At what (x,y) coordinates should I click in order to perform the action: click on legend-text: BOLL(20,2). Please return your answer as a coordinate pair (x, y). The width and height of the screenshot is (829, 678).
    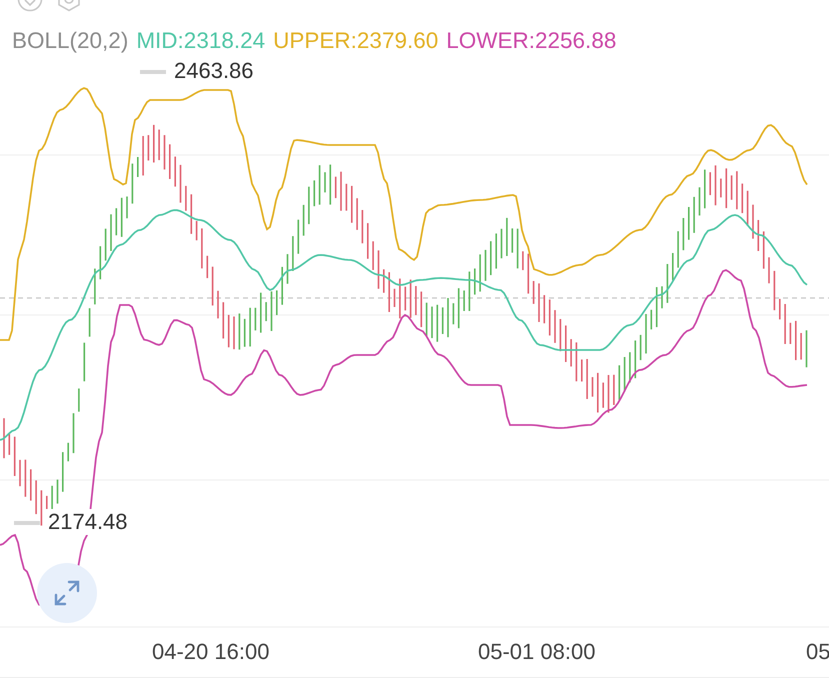
    Looking at the image, I should click on (70, 41).